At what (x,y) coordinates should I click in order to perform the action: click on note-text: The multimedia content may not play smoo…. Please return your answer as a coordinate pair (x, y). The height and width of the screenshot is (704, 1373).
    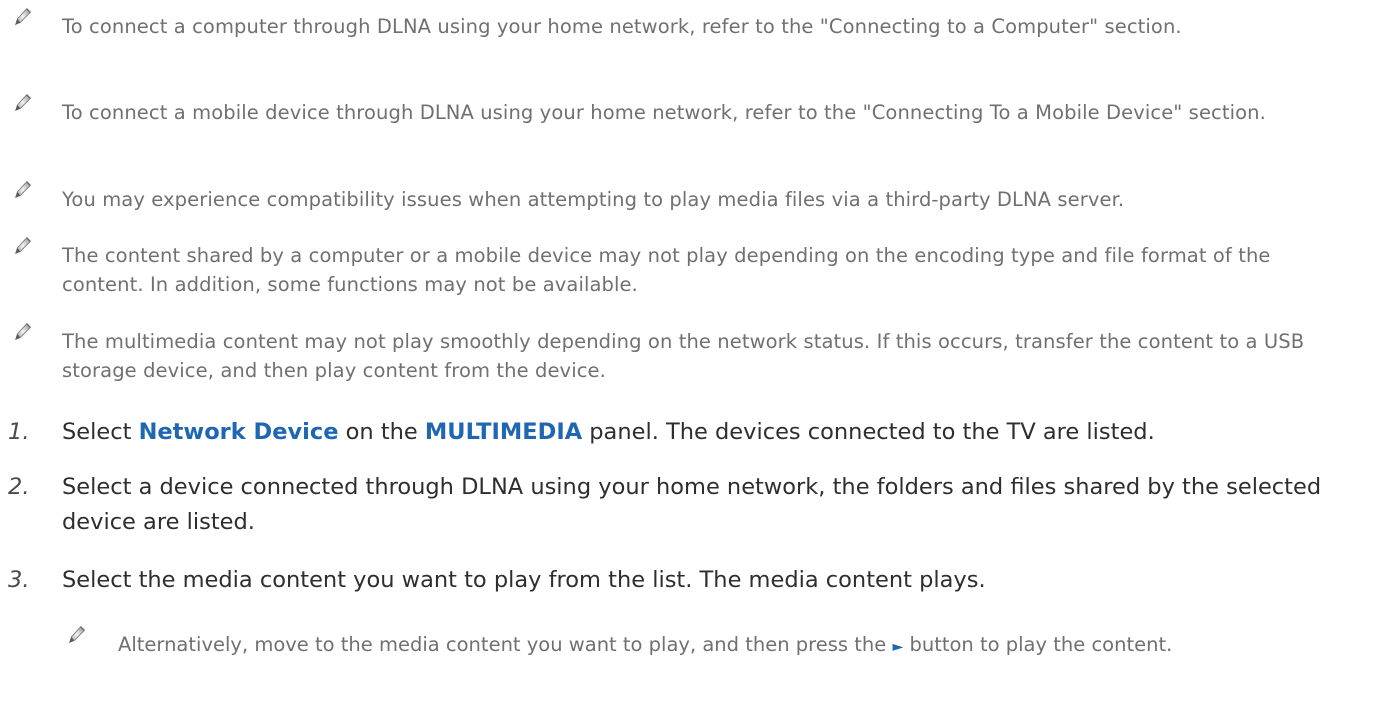
    Looking at the image, I should click on (683, 356).